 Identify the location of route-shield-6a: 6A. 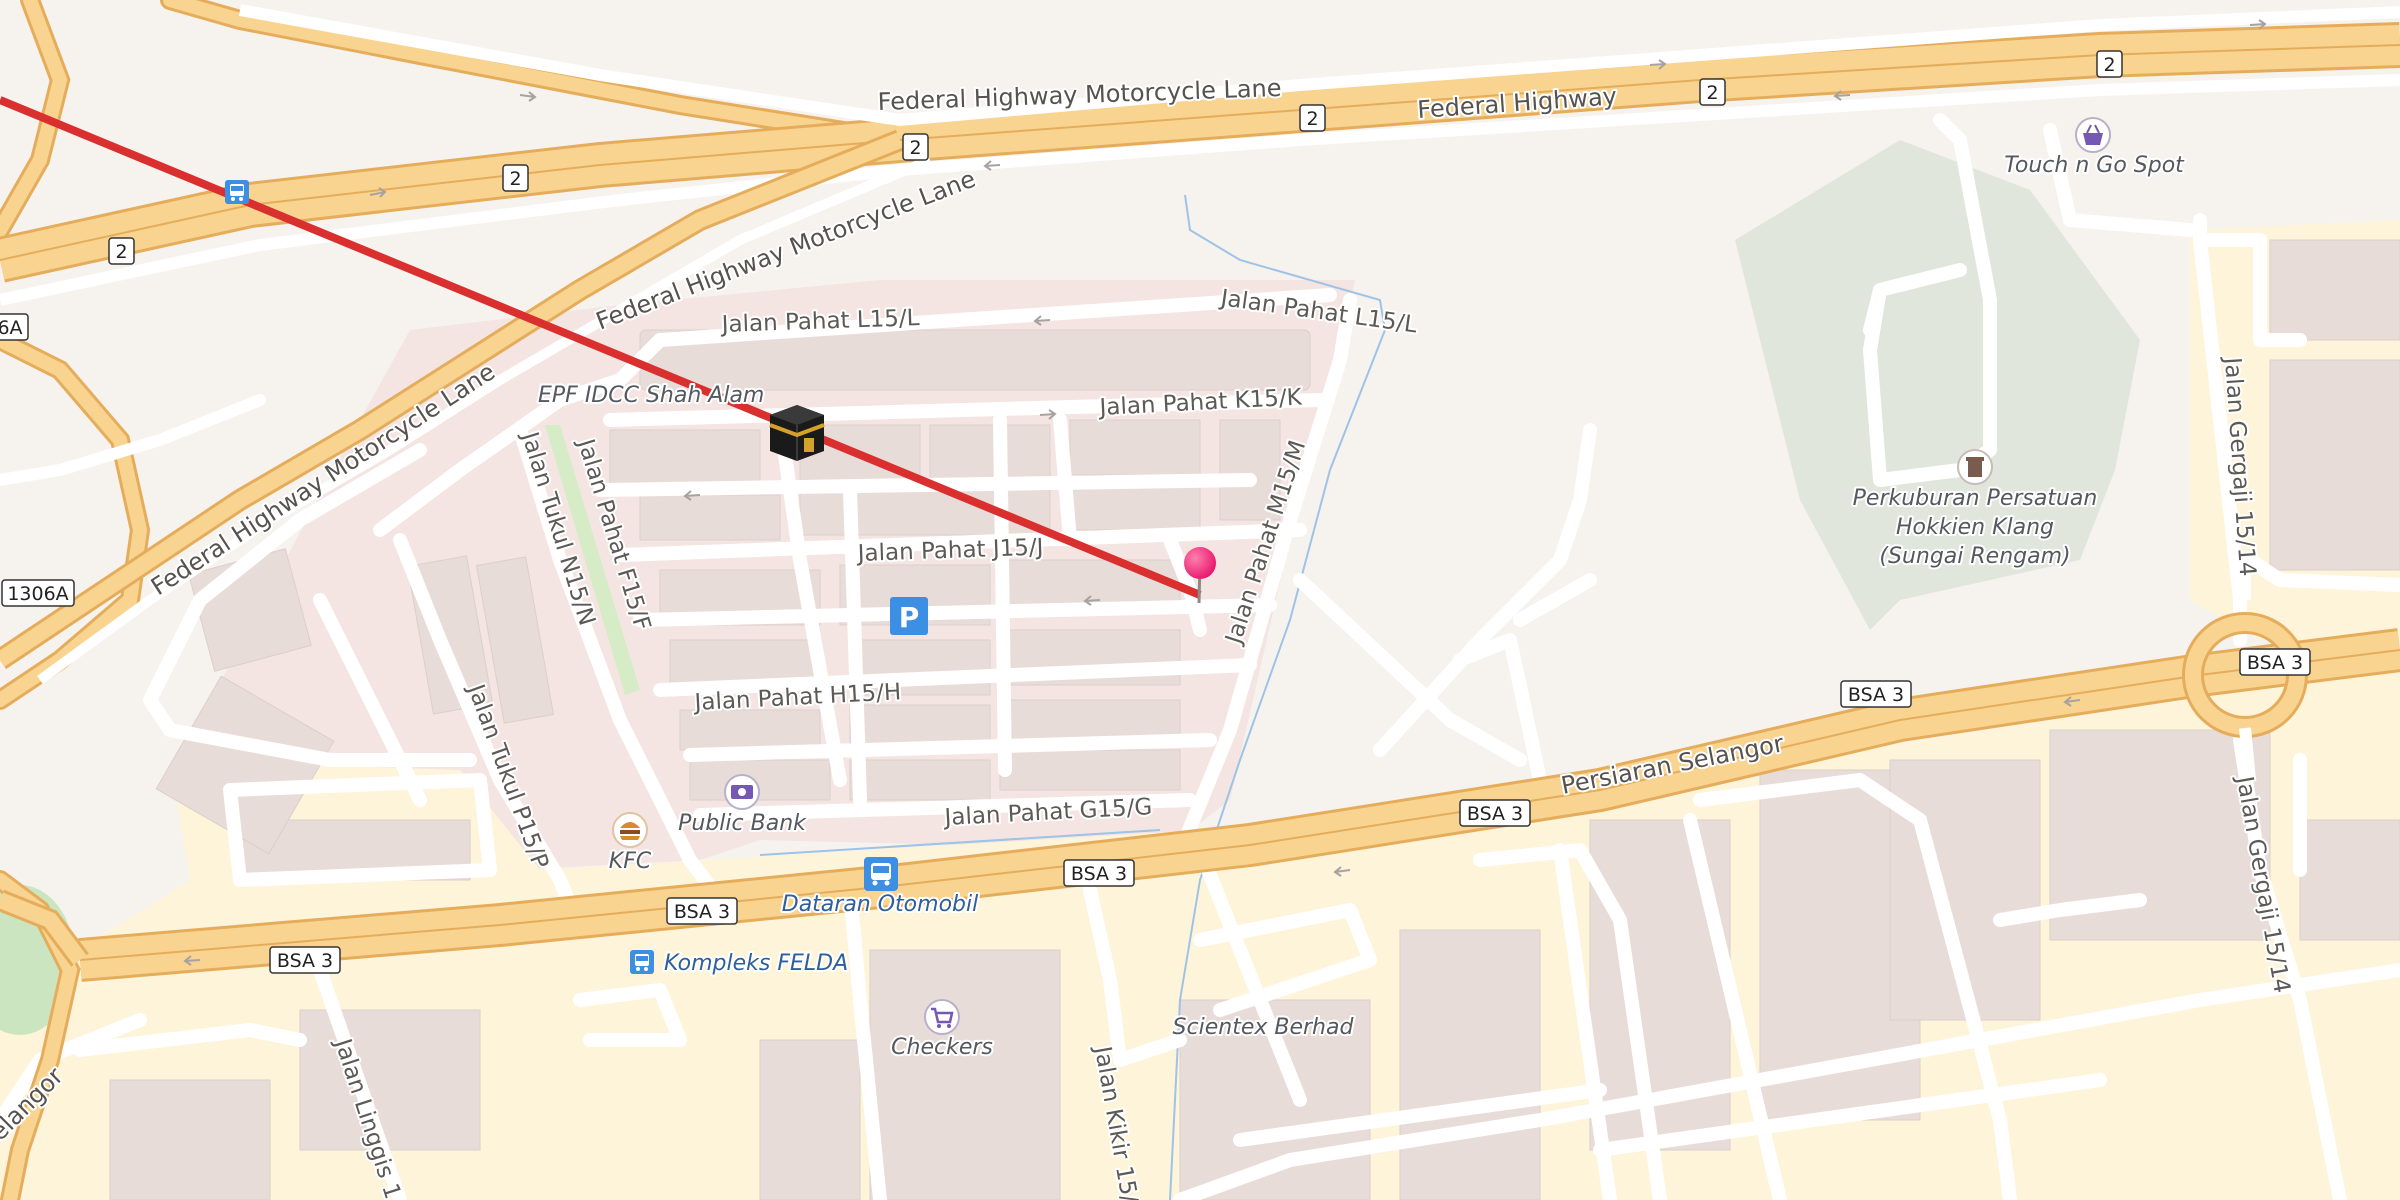
(14, 327).